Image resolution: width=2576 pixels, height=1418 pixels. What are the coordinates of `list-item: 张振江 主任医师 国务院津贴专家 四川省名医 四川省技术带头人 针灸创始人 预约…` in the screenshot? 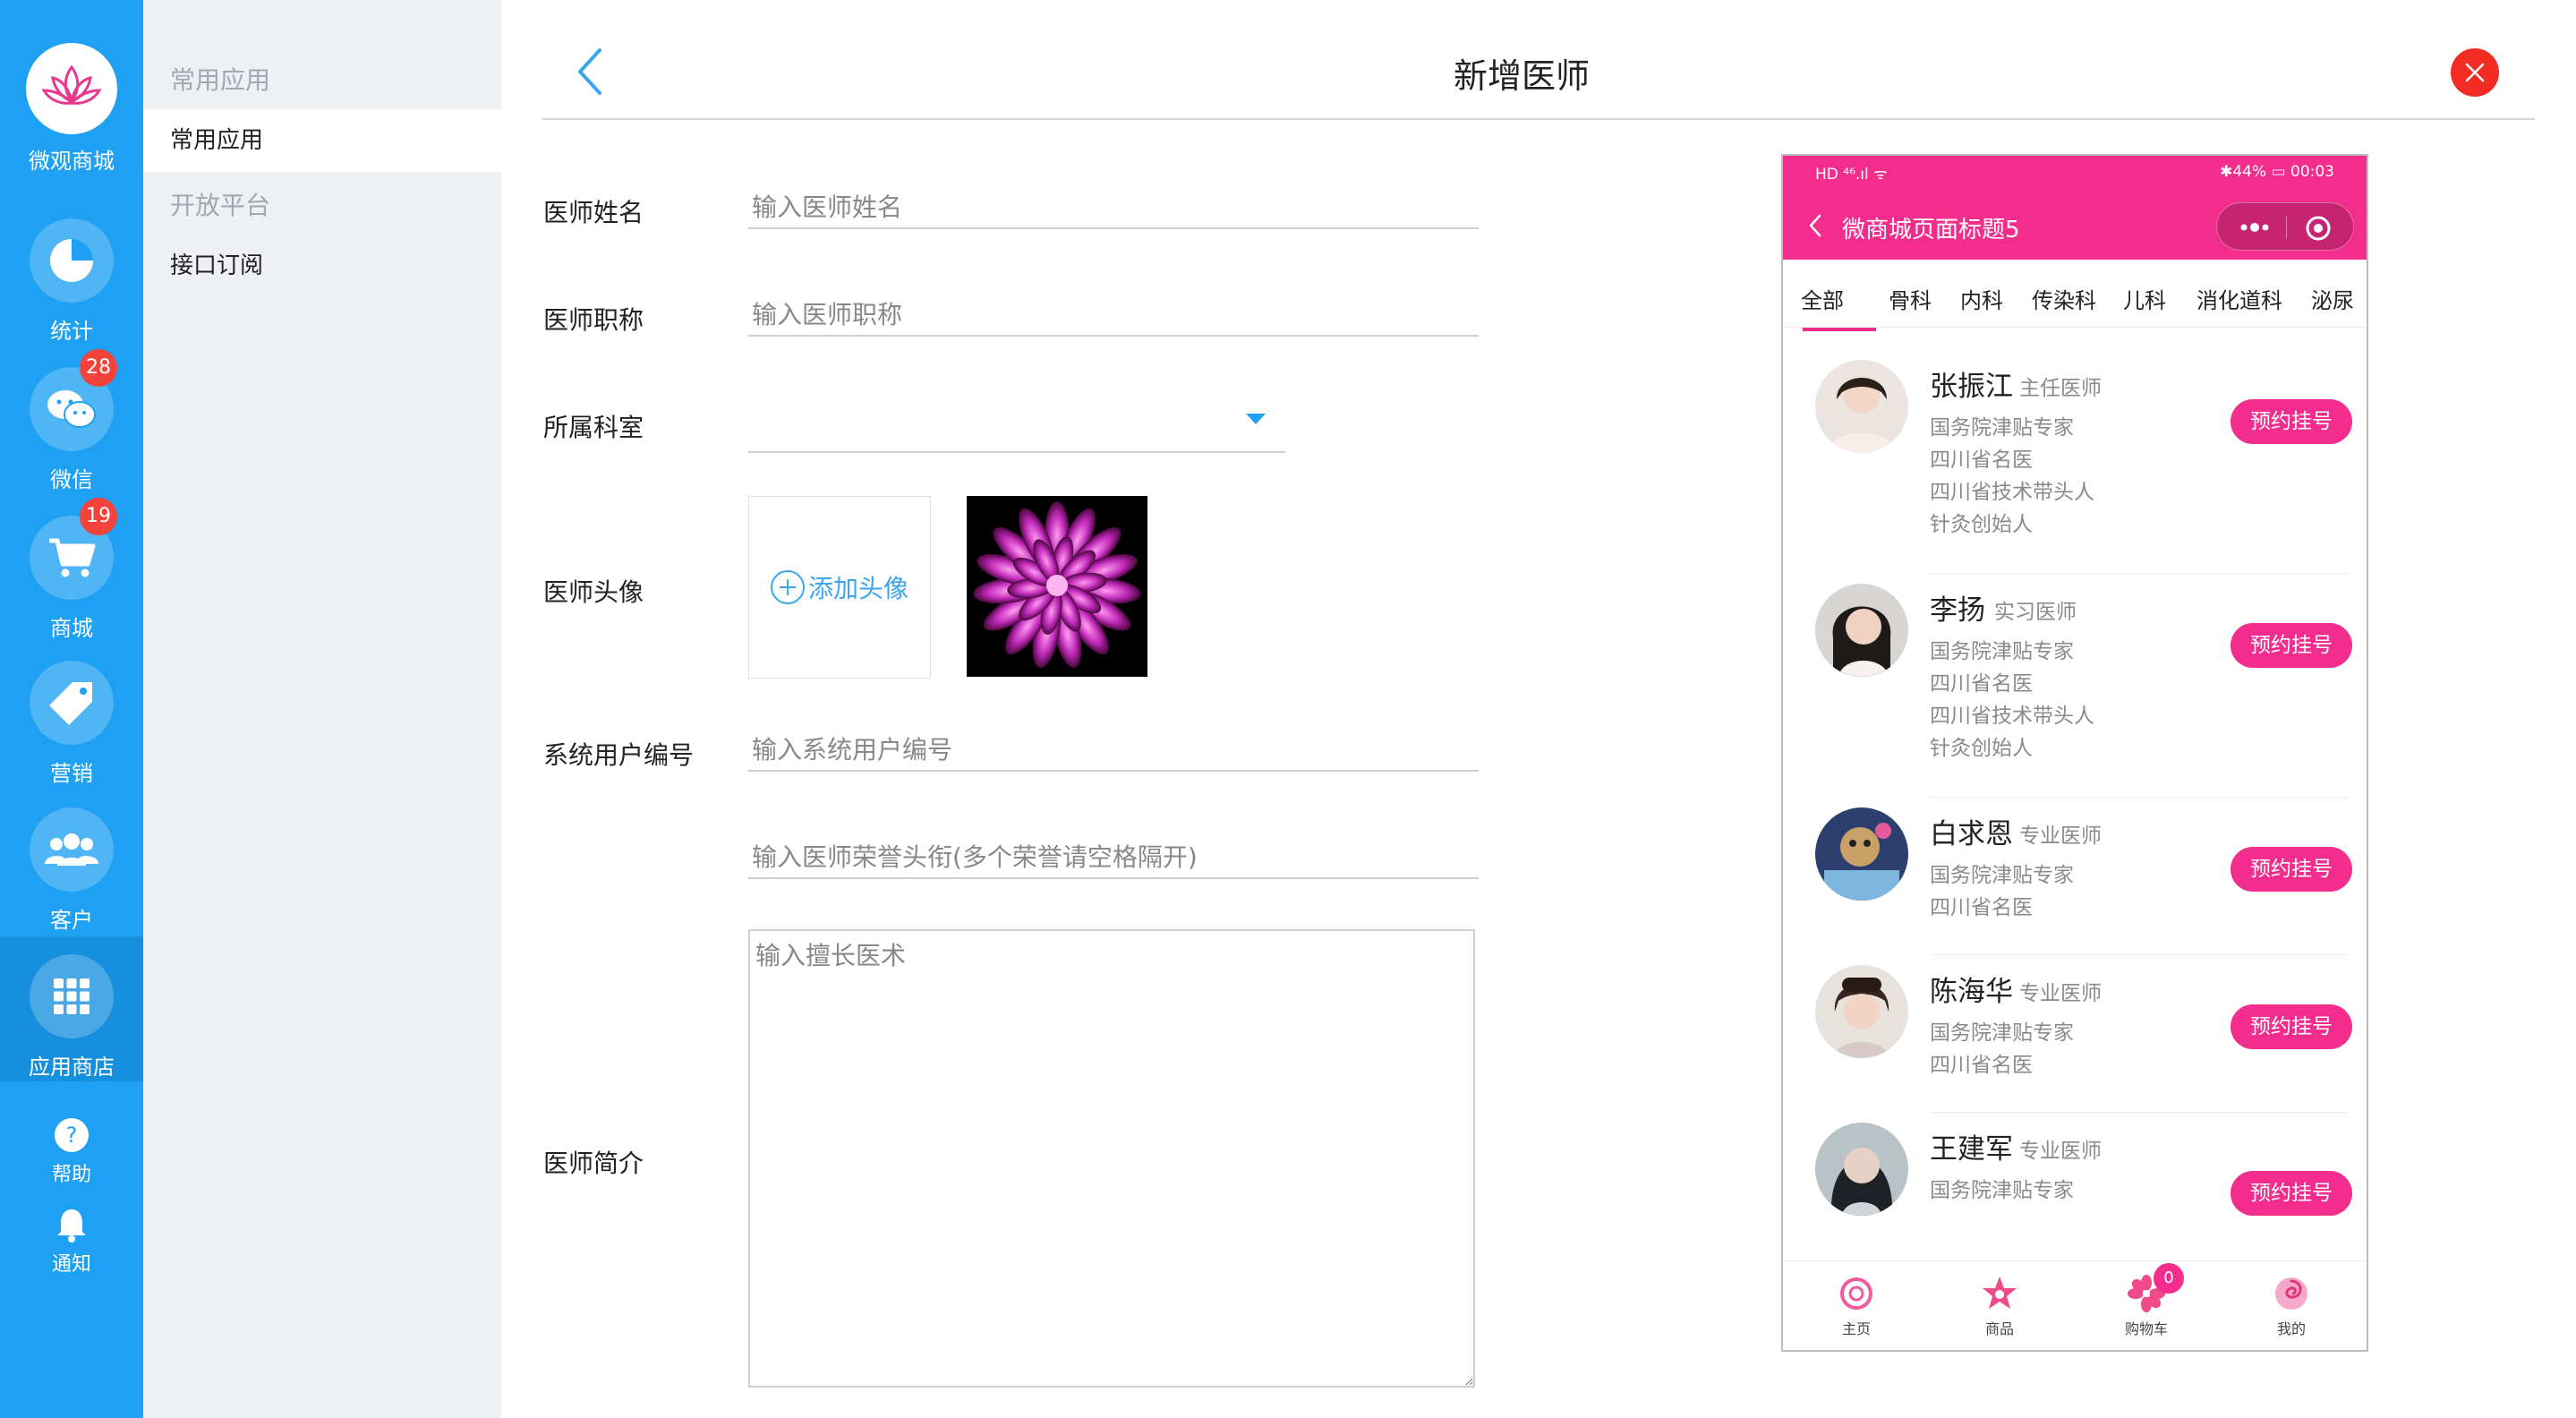 It's located at (2075, 472).